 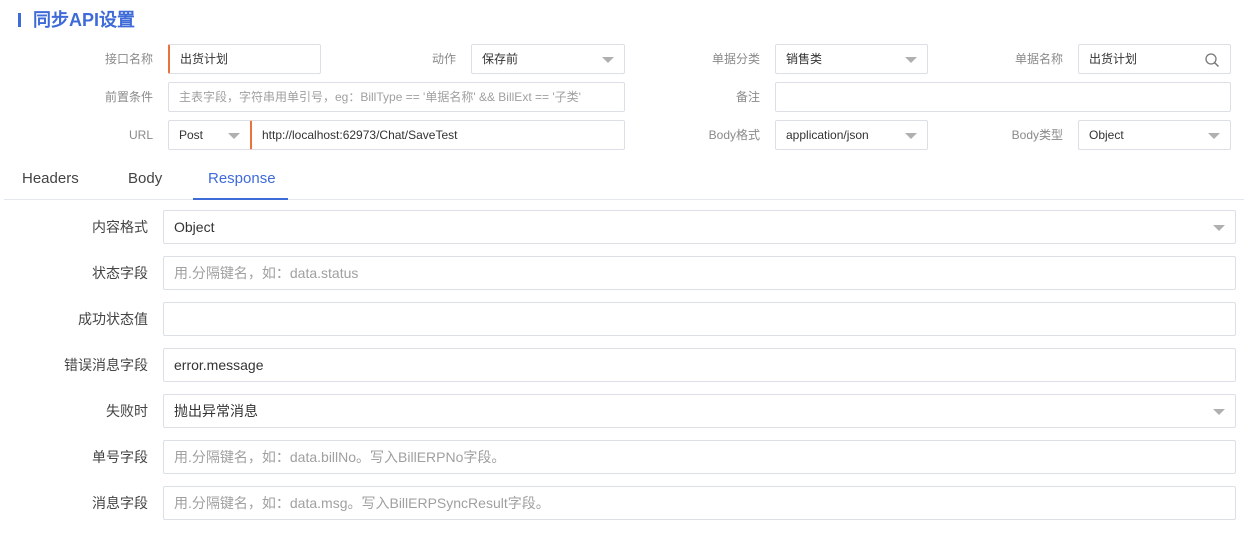 I want to click on bill-name-value: 出货计划, so click(x=1113, y=59).